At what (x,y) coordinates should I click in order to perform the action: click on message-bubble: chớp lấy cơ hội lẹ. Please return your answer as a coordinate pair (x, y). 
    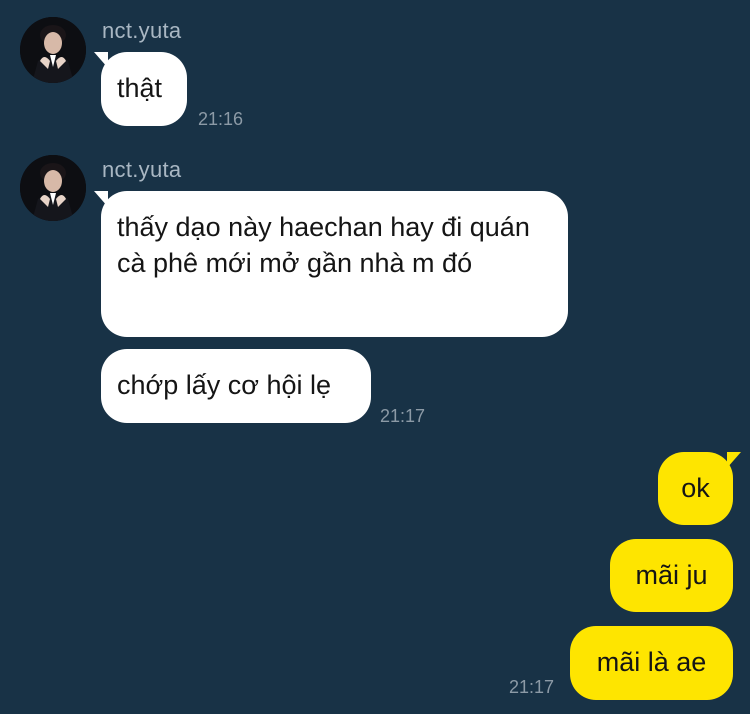
    Looking at the image, I should click on (236, 386).